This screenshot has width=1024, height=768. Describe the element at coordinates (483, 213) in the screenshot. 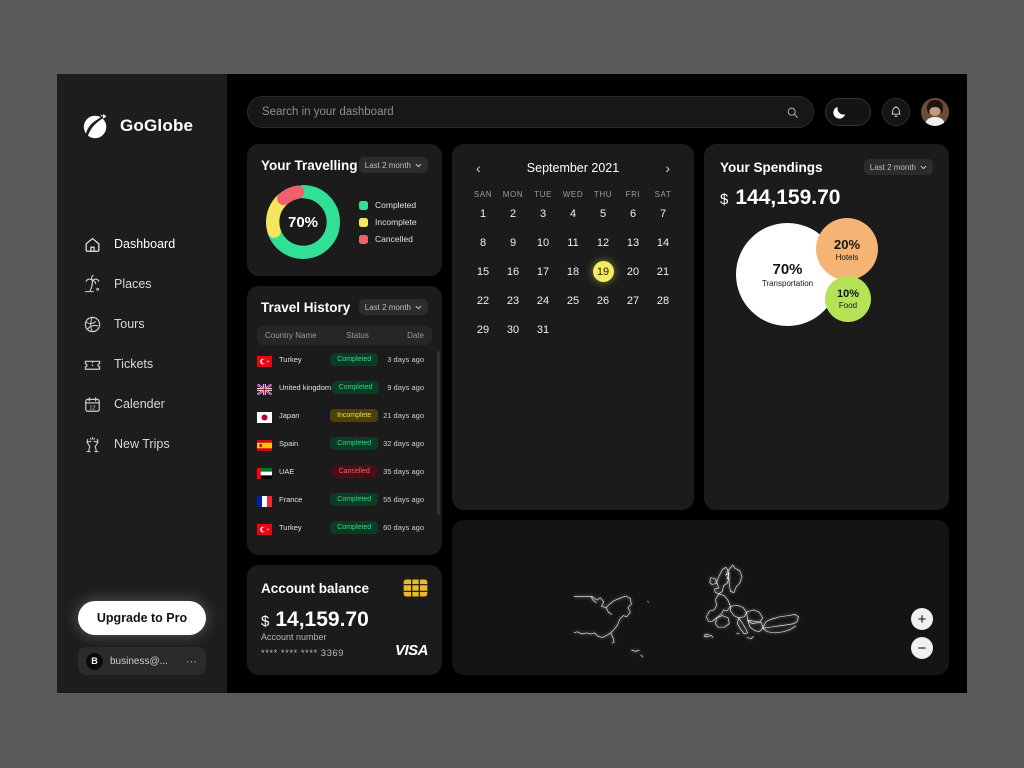

I see `calendar-day: 1` at that location.